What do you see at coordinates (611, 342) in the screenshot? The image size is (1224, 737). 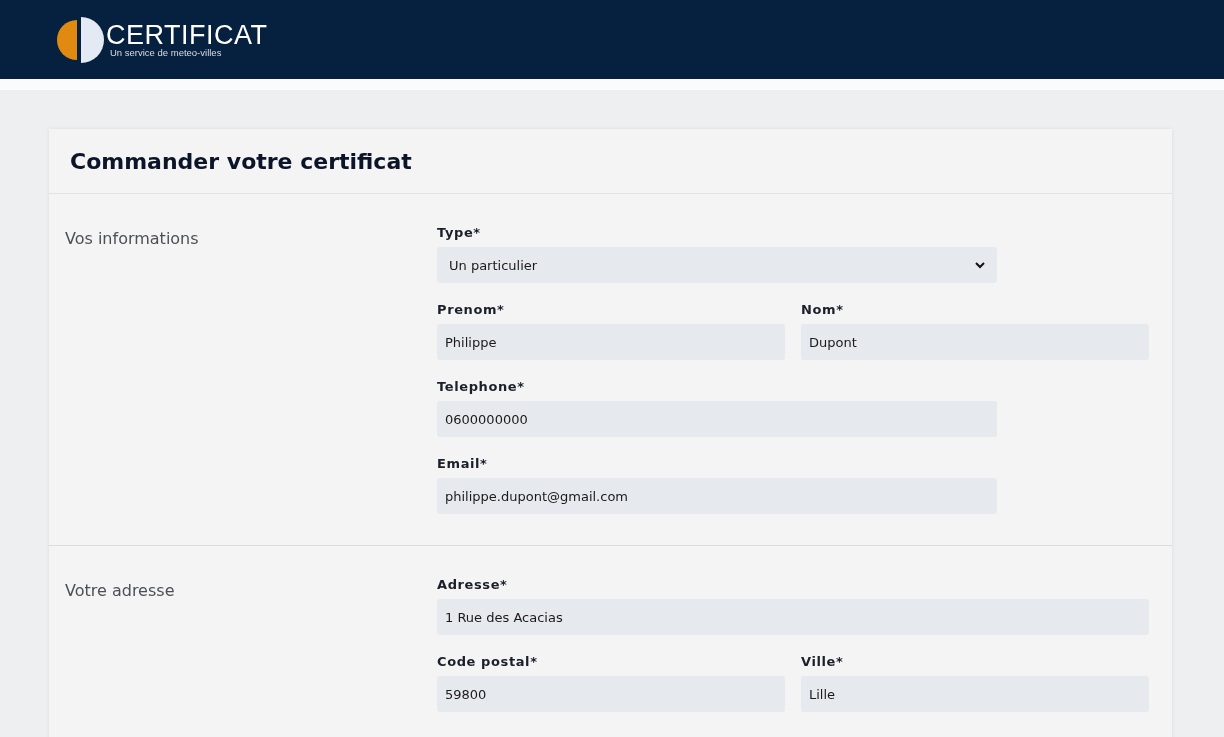 I see `input-field: Philippe` at bounding box center [611, 342].